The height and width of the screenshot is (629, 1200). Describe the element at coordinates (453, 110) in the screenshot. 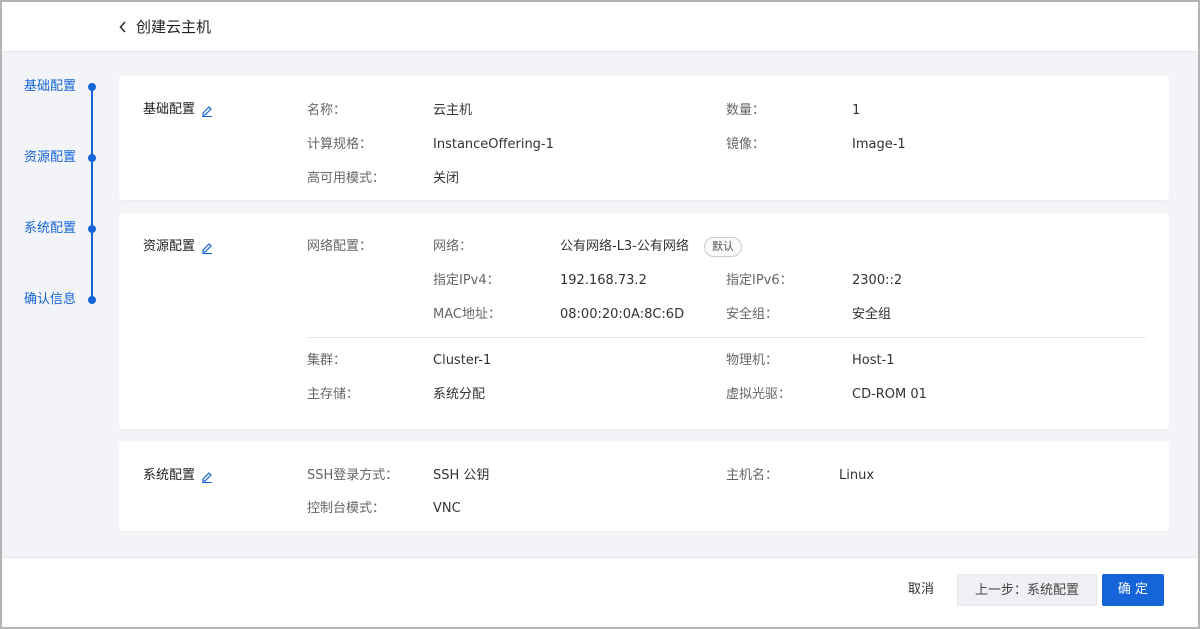

I see `name-value: 云主机` at that location.